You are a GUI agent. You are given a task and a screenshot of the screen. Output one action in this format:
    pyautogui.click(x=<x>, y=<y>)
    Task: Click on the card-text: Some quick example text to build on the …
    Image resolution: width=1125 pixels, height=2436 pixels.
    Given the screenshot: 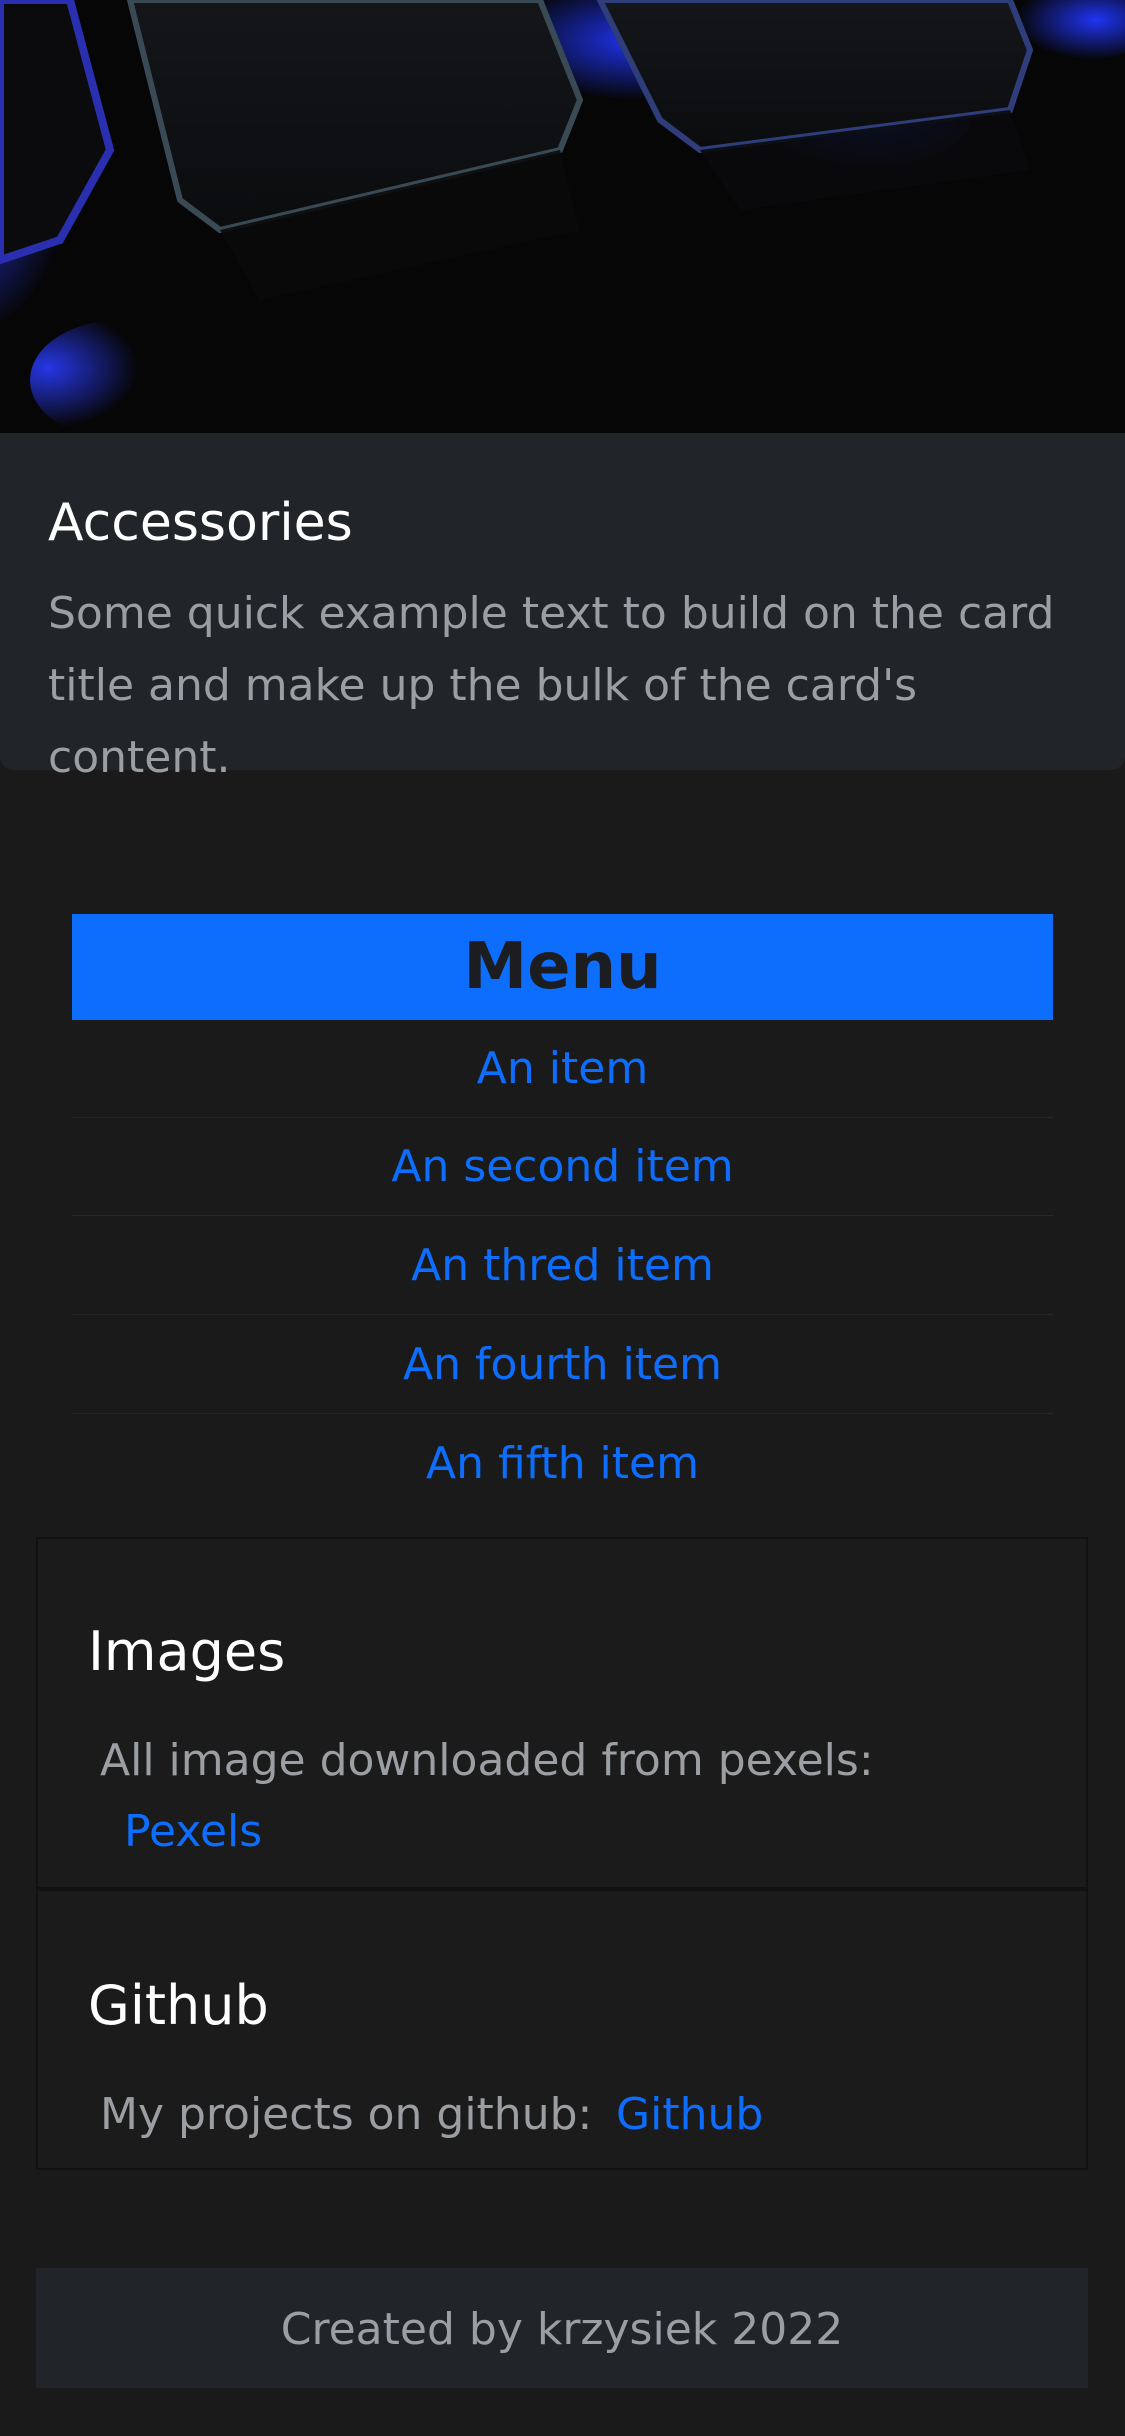 What is the action you would take?
    pyautogui.click(x=551, y=685)
    